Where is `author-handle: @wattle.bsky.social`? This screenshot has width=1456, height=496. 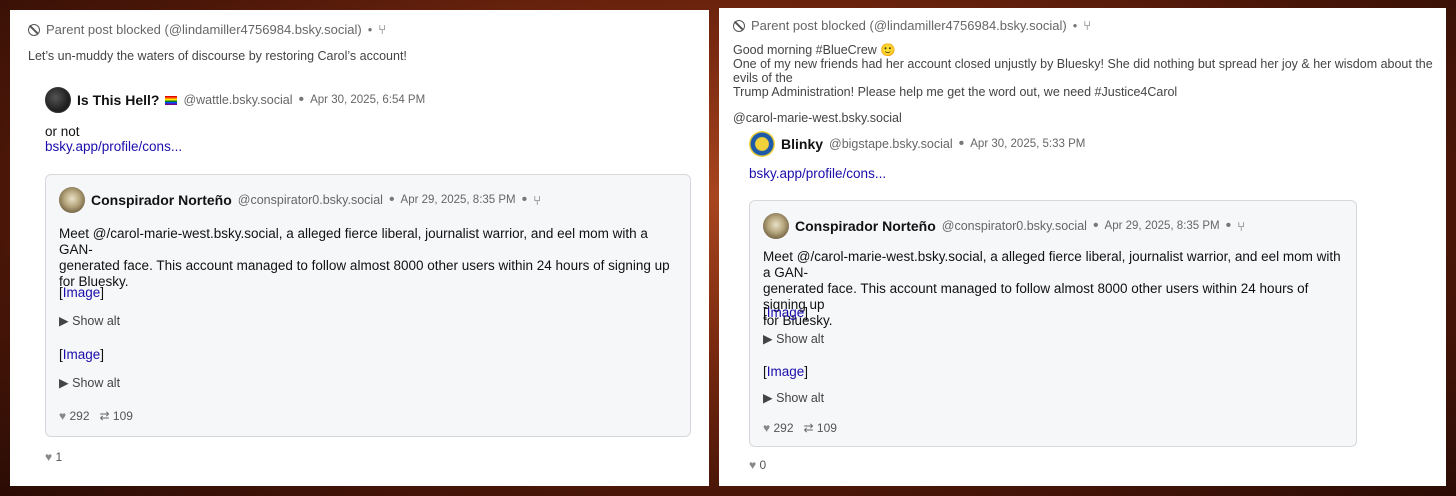 author-handle: @wattle.bsky.social is located at coordinates (237, 100).